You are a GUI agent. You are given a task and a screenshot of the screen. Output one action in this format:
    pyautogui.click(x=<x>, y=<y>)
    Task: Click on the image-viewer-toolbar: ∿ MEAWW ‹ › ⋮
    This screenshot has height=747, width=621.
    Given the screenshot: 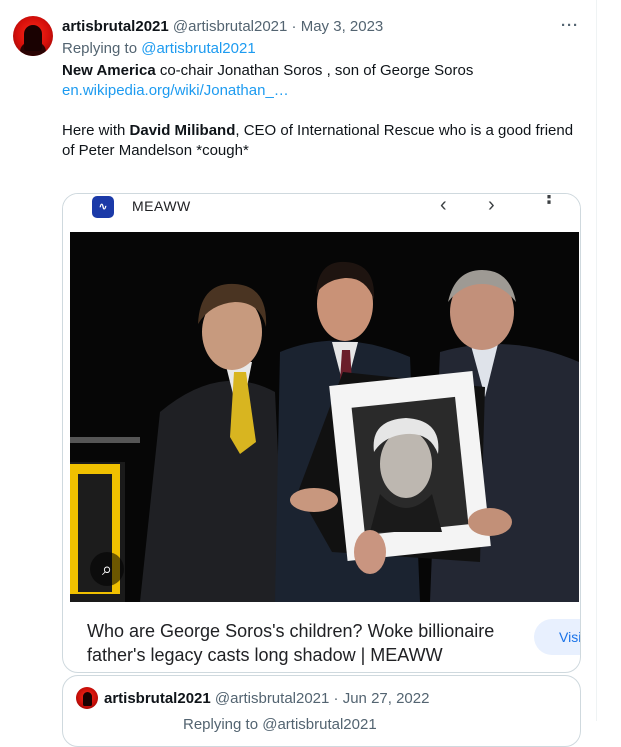 What is the action you would take?
    pyautogui.click(x=321, y=213)
    